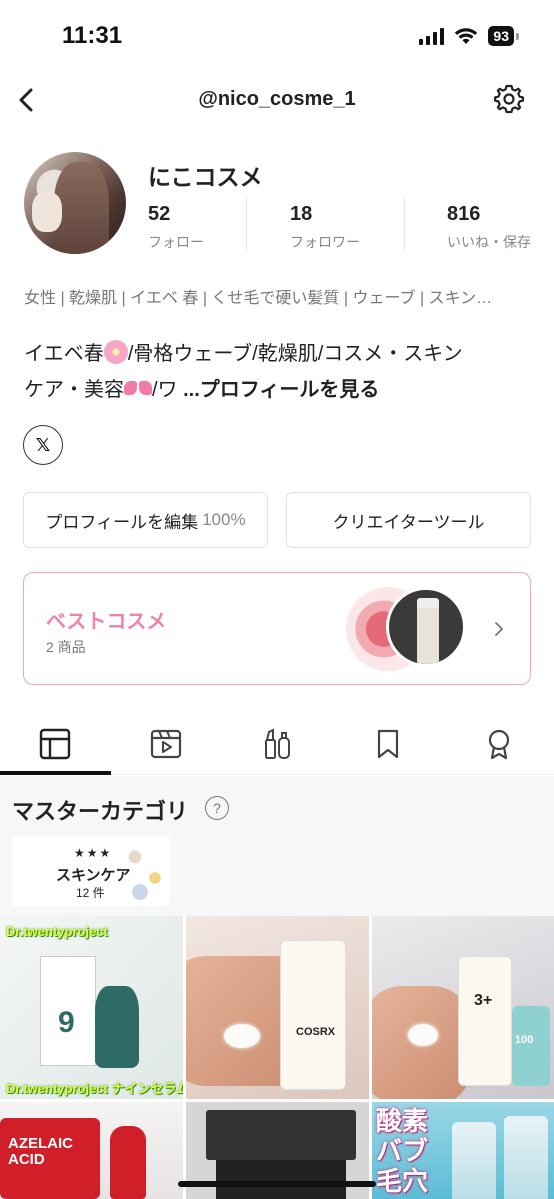 Image resolution: width=554 pixels, height=1199 pixels. What do you see at coordinates (408, 520) in the screenshot?
I see `creator-tools-button: クリエイターツール` at bounding box center [408, 520].